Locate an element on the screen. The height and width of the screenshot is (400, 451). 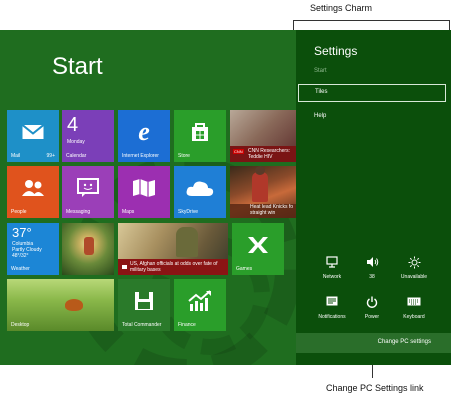
tile-store: Store is located at coordinates (200, 136).